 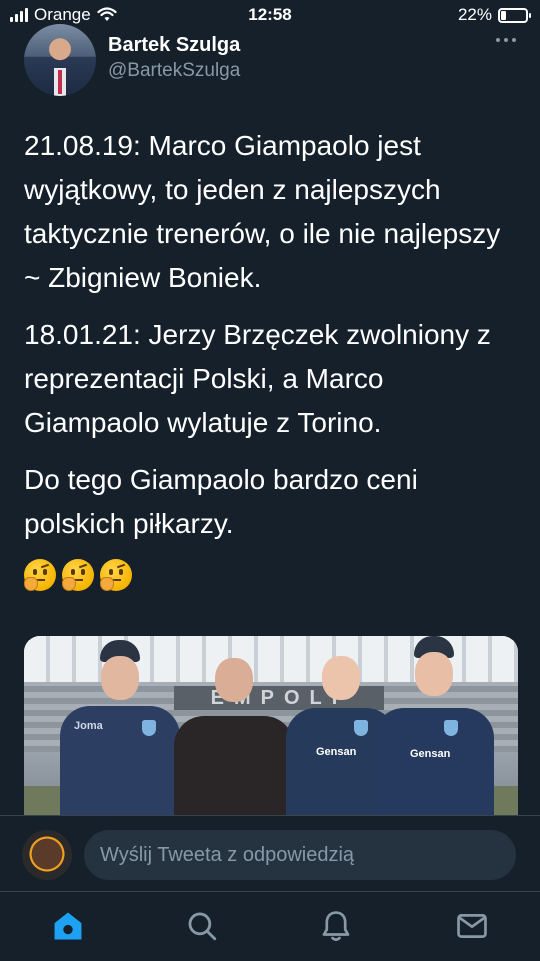 What do you see at coordinates (494, 15) in the screenshot?
I see `battery-group: 22%` at bounding box center [494, 15].